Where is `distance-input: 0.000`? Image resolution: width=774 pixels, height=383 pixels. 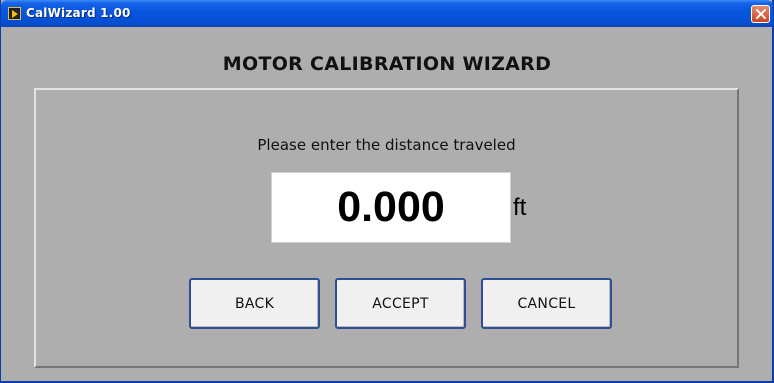
distance-input: 0.000 is located at coordinates (391, 207).